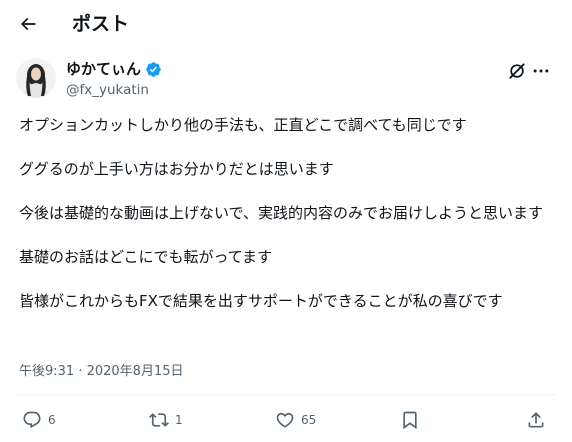 This screenshot has height=442, width=572. I want to click on repost-count: 1, so click(179, 420).